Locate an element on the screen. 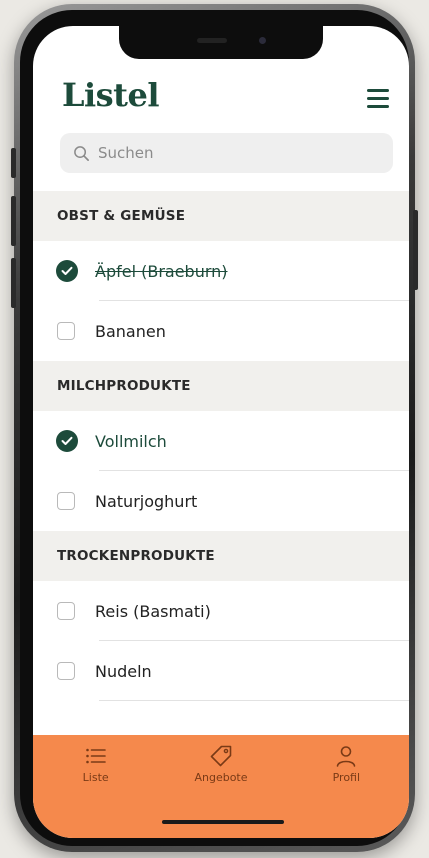 This screenshot has height=858, width=429. mute-switch is located at coordinates (13, 163).